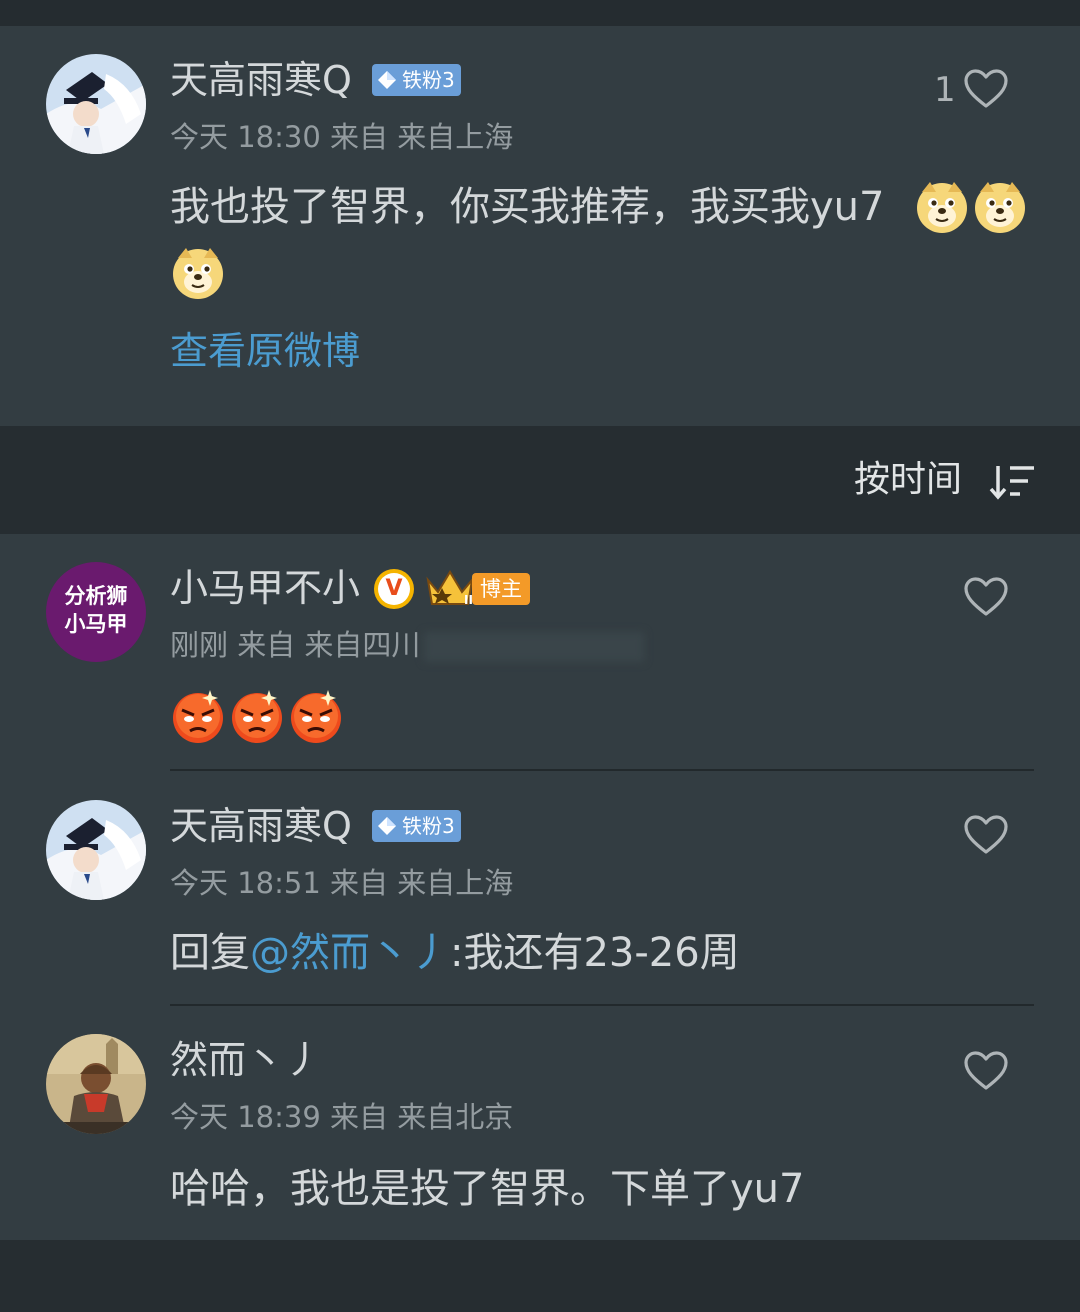  I want to click on comment-text: 哈哈，我也是投了智界。下单了yu7, so click(487, 1189).